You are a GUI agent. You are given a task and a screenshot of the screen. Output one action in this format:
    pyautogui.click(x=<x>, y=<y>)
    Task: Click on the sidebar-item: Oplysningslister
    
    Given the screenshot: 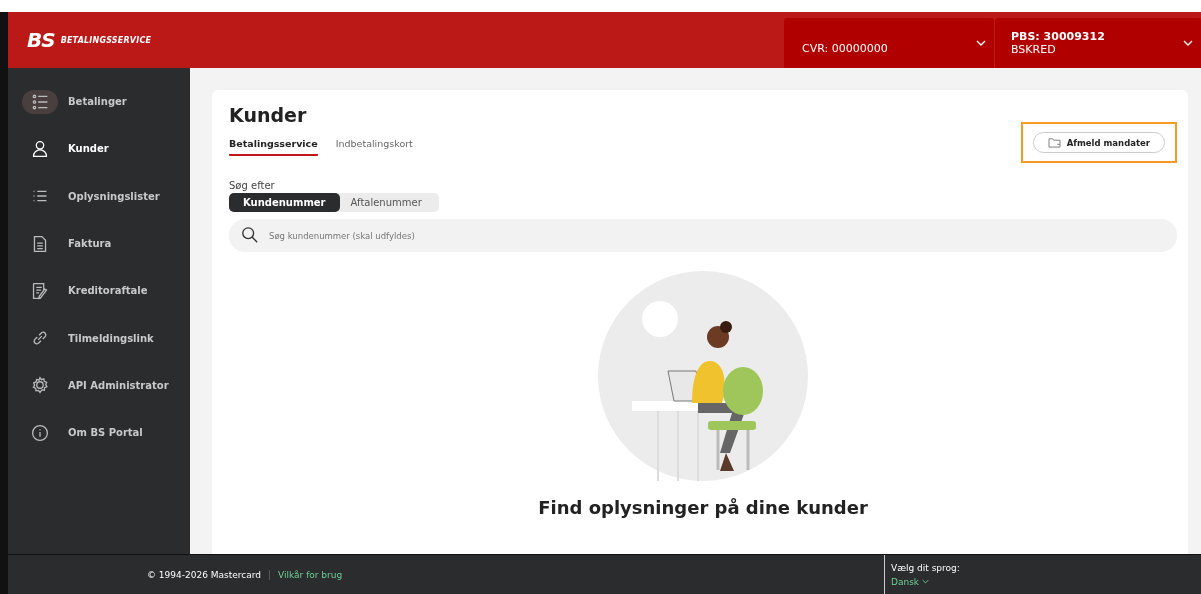 What is the action you would take?
    pyautogui.click(x=99, y=196)
    